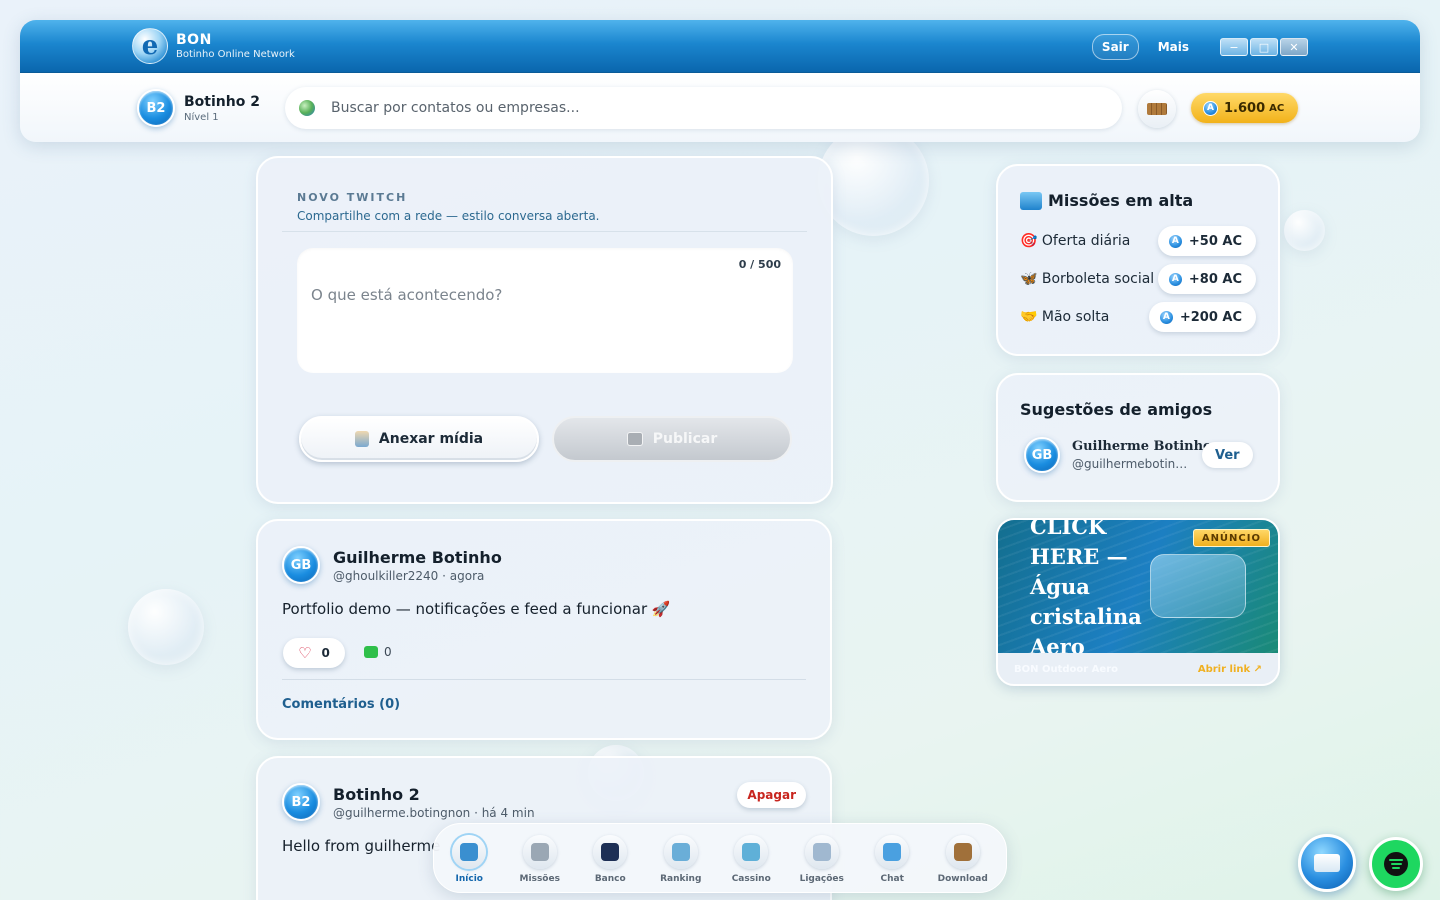  Describe the element at coordinates (1138, 668) in the screenshot. I see `ad-footer: BON Outdoor Aero Abrir link ↗` at that location.